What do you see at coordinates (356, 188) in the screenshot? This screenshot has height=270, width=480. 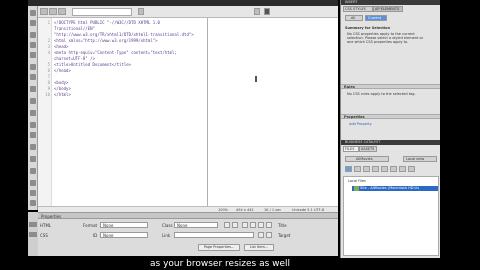 I see `folder-icon` at bounding box center [356, 188].